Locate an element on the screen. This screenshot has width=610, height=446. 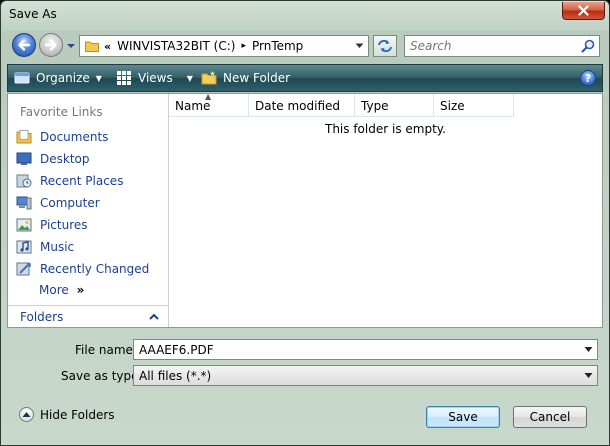
pictures-icon is located at coordinates (24, 225).